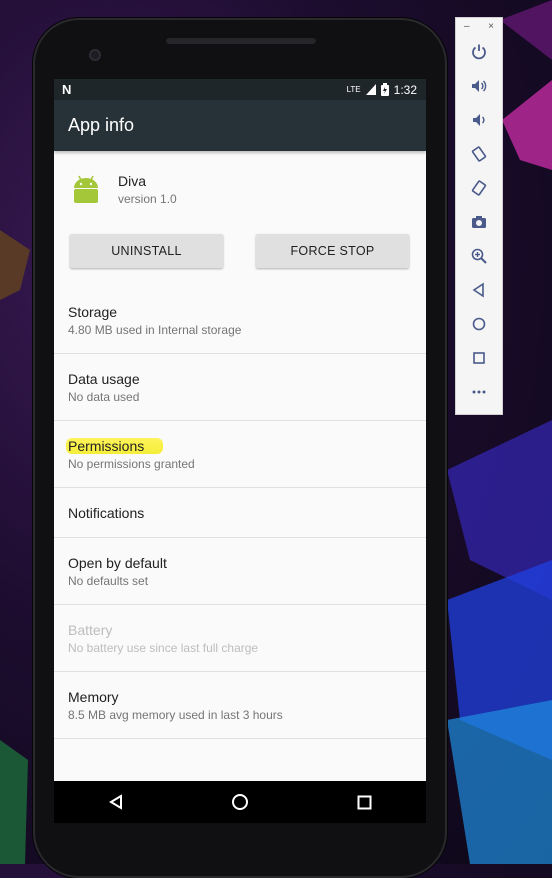  What do you see at coordinates (93, 311) in the screenshot?
I see `item-title: Storage` at bounding box center [93, 311].